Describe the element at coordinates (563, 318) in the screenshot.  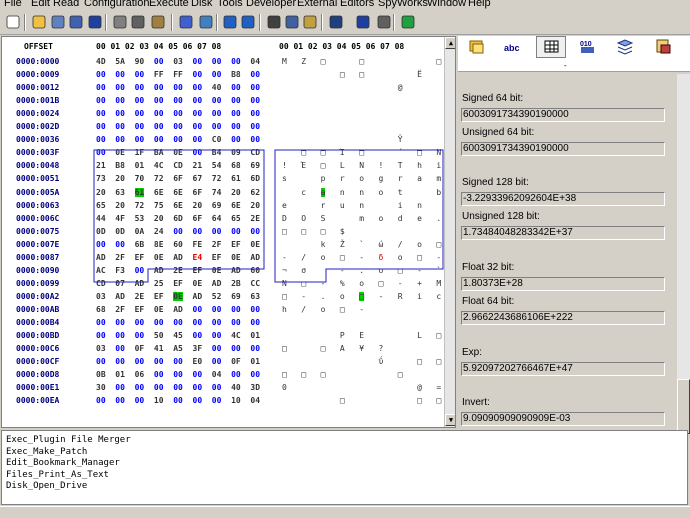
I see `field-value: 2.9662243686106E+222` at that location.